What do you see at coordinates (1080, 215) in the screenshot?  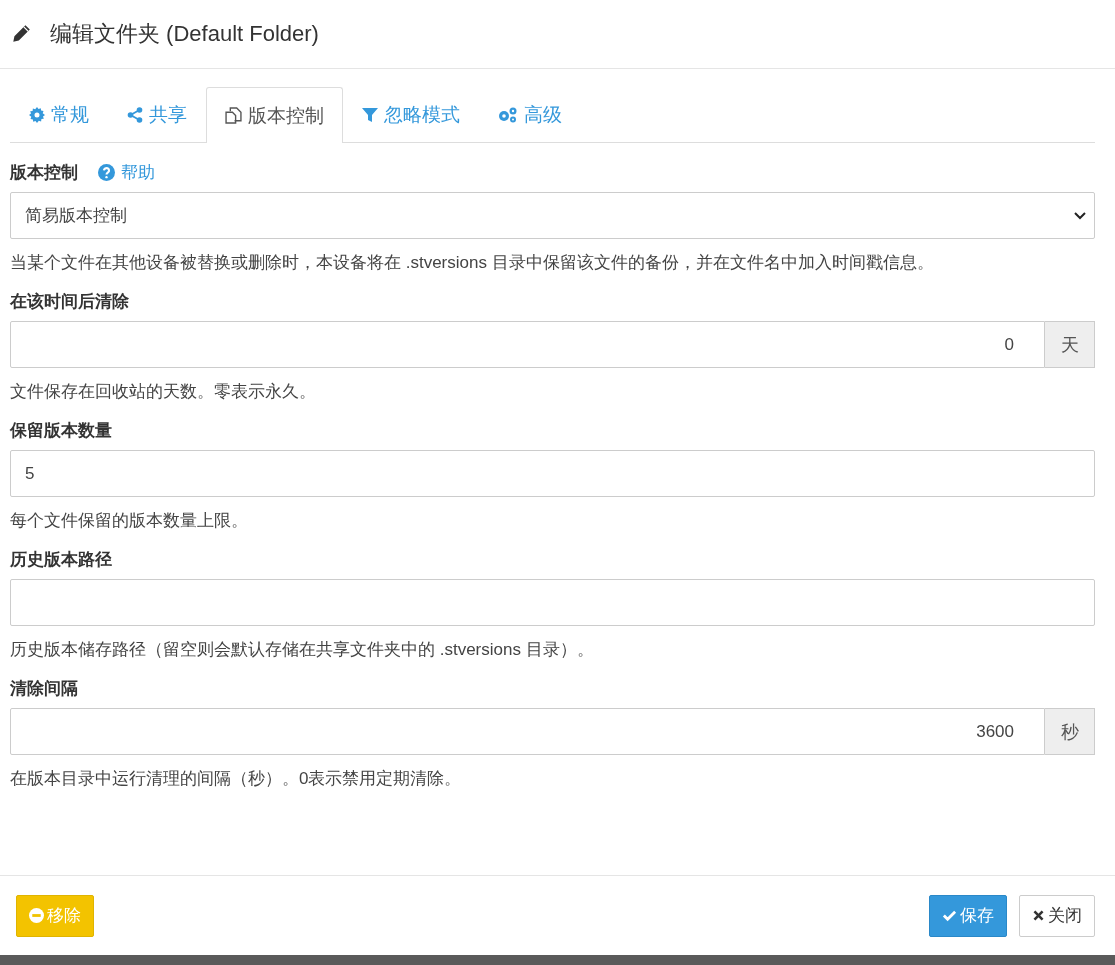 I see `chevron-down-icon` at bounding box center [1080, 215].